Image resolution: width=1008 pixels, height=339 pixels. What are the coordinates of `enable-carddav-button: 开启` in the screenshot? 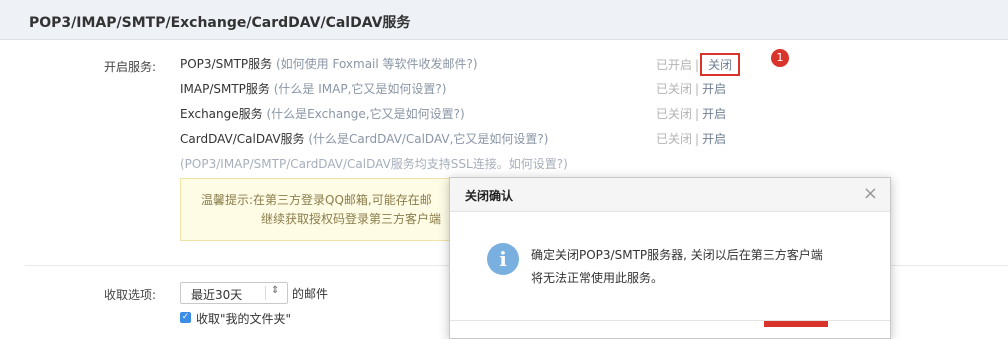 It's located at (714, 139).